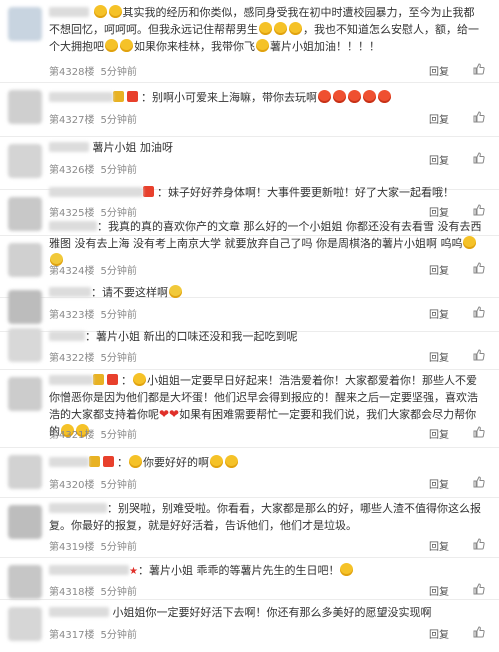  Describe the element at coordinates (249, 308) in the screenshot. I see `comment-item: ：请不要这样啊 第4323楼 5分钟前 回复` at that location.